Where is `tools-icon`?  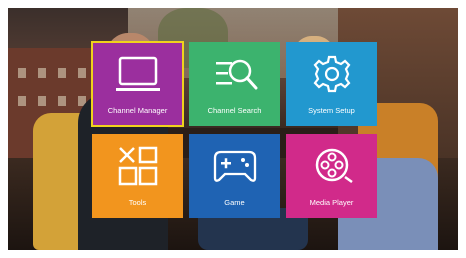
tools-icon is located at coordinates (137, 166).